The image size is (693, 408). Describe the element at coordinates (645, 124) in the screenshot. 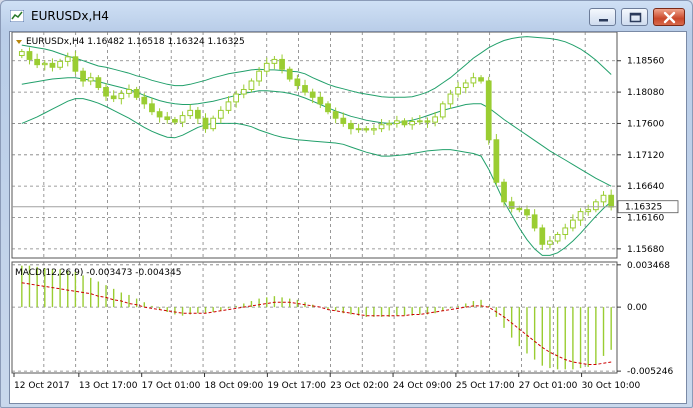

I see `price-tick-label: 1.17600` at that location.